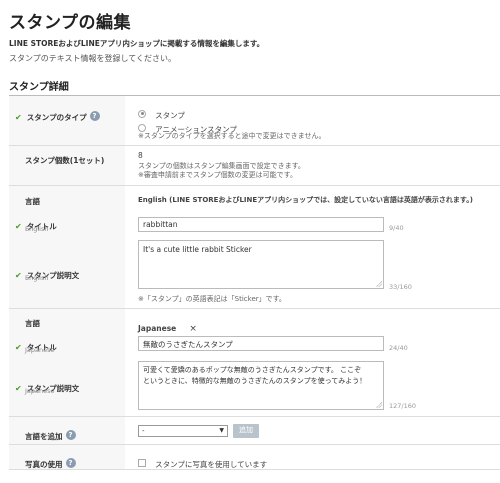 This screenshot has height=483, width=500. Describe the element at coordinates (142, 462) in the screenshot. I see `photo-checkbox` at that location.